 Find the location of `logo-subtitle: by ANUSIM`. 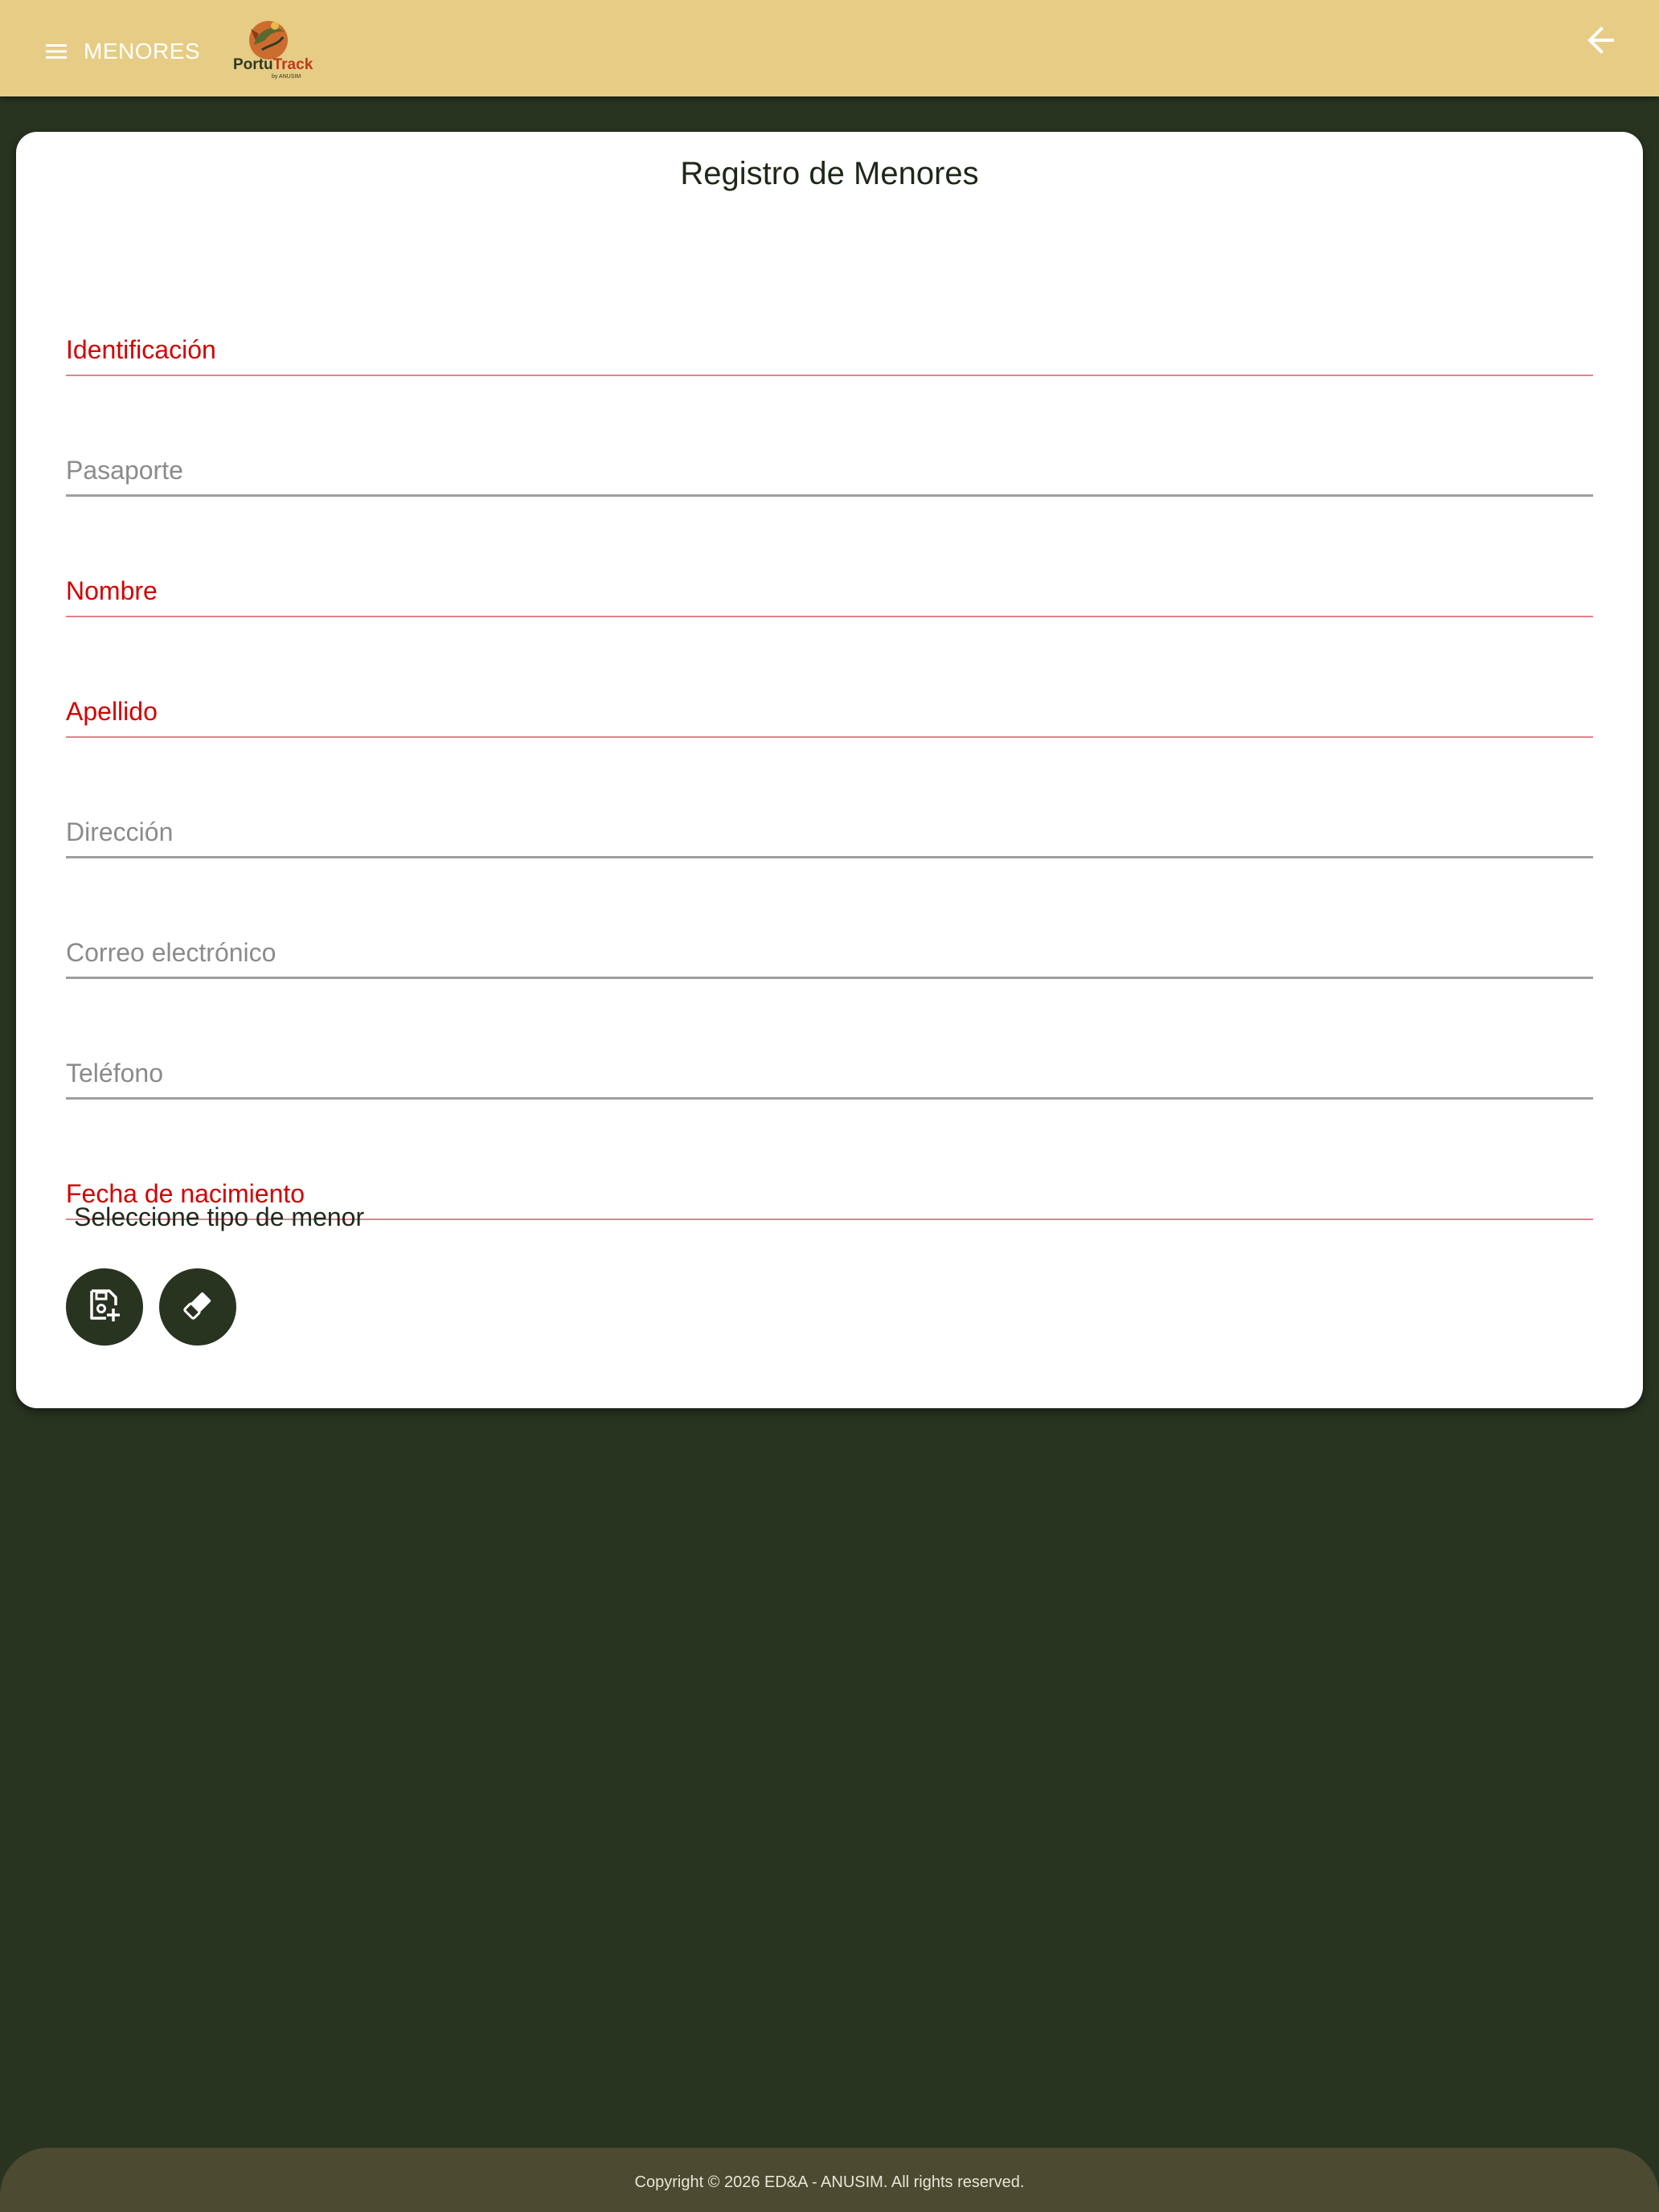

logo-subtitle: by ANUSIM is located at coordinates (286, 77).